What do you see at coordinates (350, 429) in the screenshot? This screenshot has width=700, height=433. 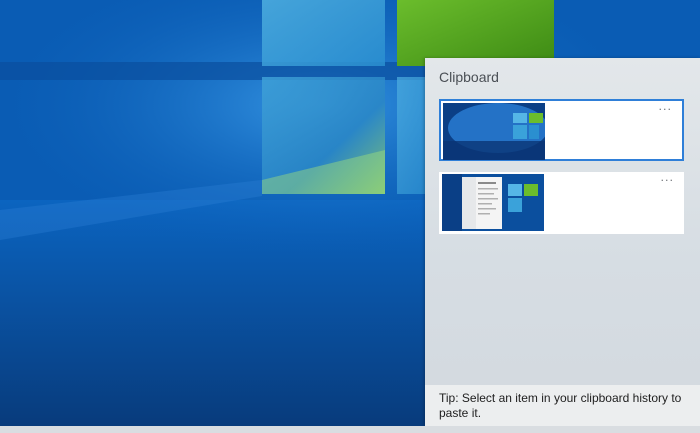 I see `taskbar-edge` at bounding box center [350, 429].